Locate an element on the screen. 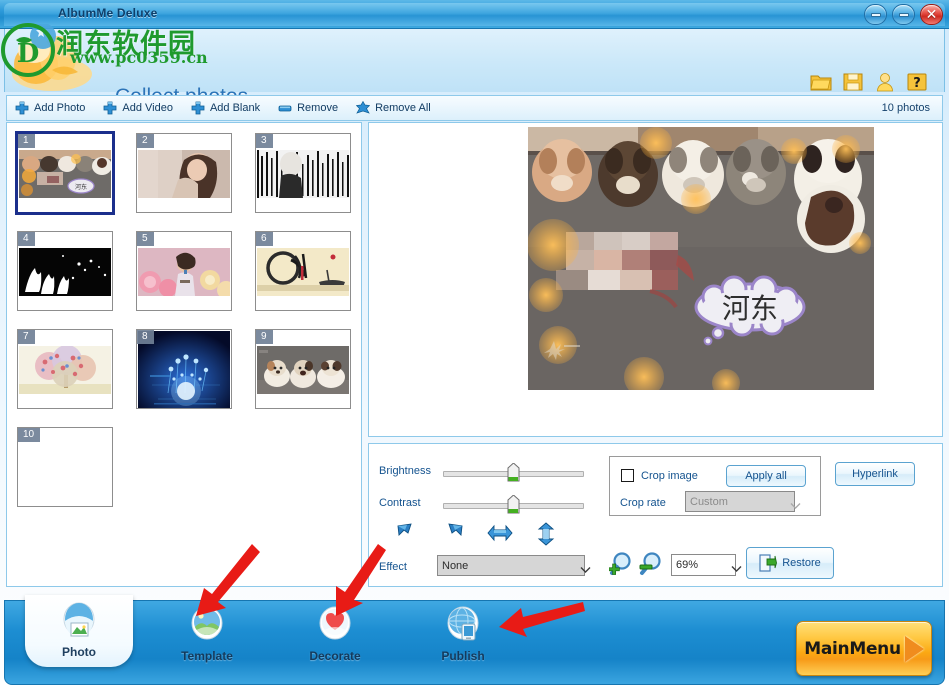  thumbnail-image: 河东 is located at coordinates (65, 174).